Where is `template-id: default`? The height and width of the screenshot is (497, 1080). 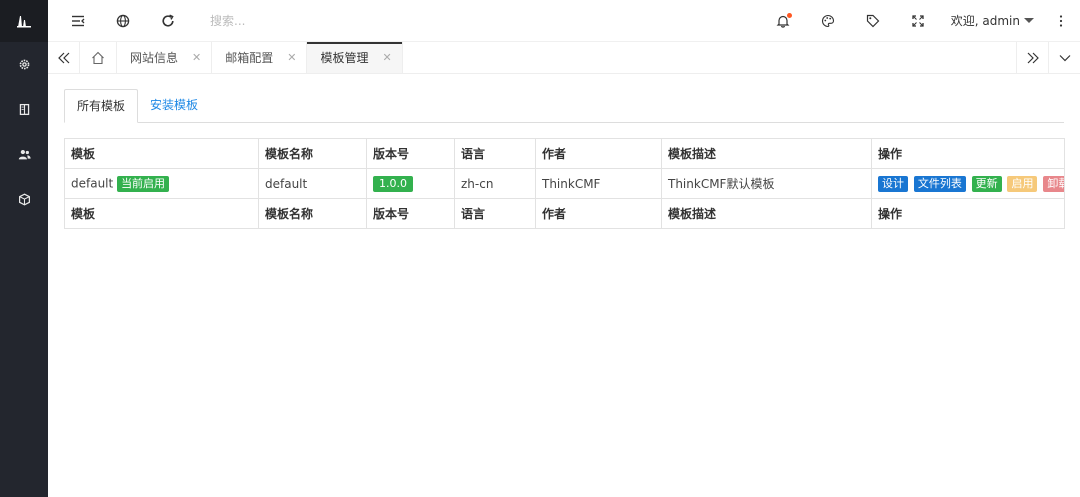
template-id: default is located at coordinates (92, 183).